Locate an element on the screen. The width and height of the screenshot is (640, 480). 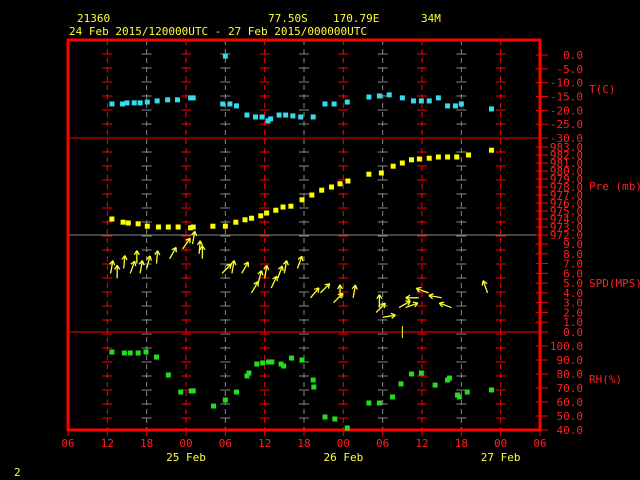
panel-label: T(C) is located at coordinates (602, 89).